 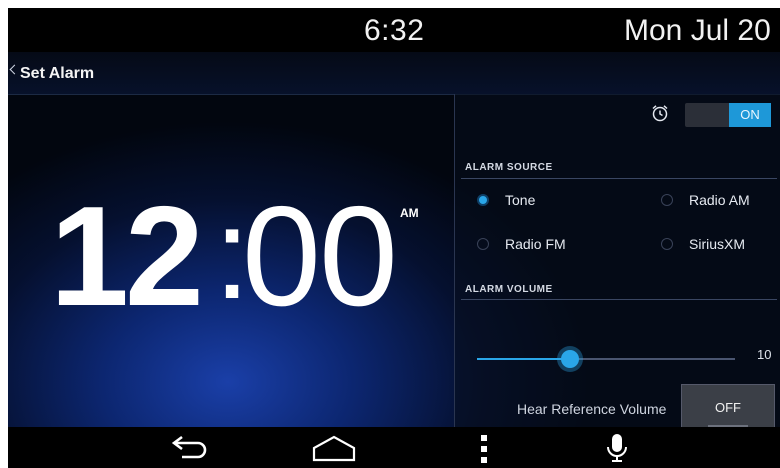 I want to click on reference-volume-label: Hear Reference Volume, so click(x=592, y=409).